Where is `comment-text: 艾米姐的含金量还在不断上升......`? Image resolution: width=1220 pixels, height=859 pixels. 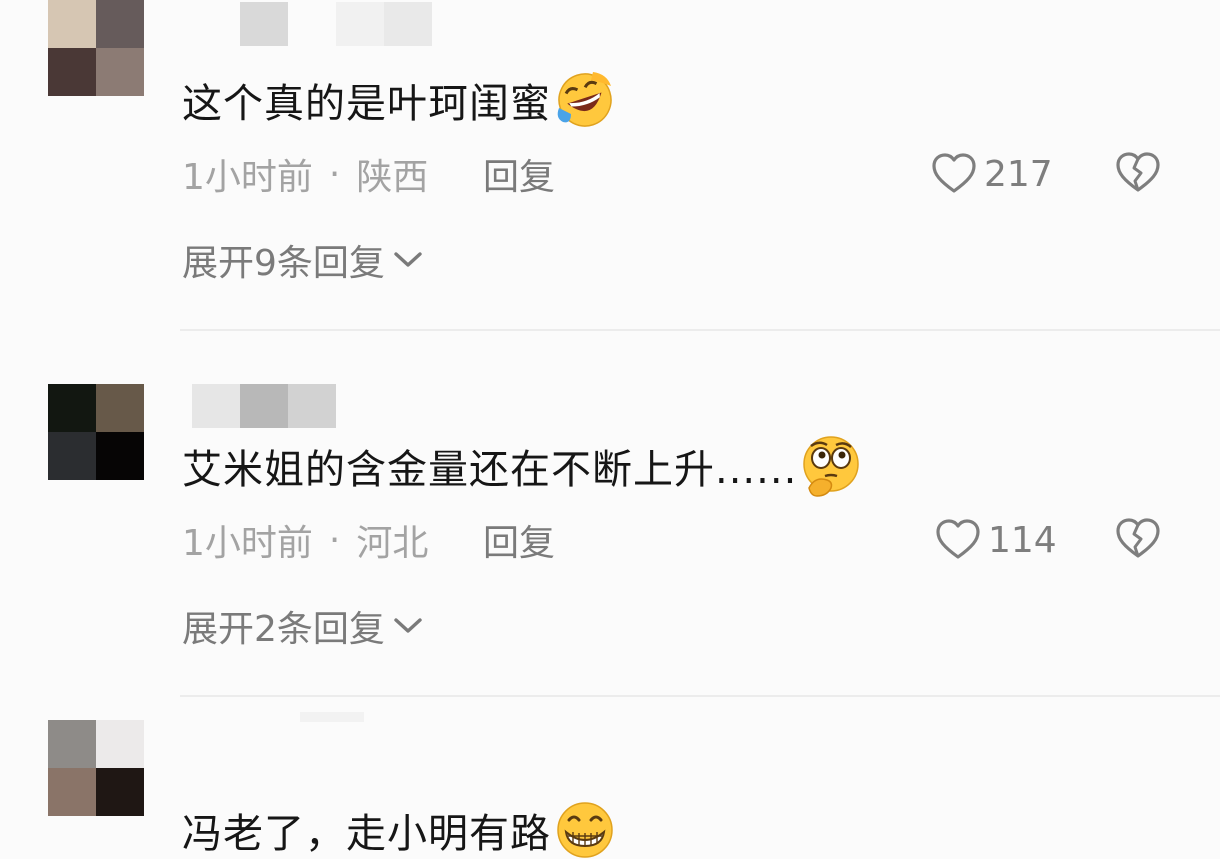
comment-text: 艾米姐的含金量还在不断上升...... is located at coordinates (522, 466).